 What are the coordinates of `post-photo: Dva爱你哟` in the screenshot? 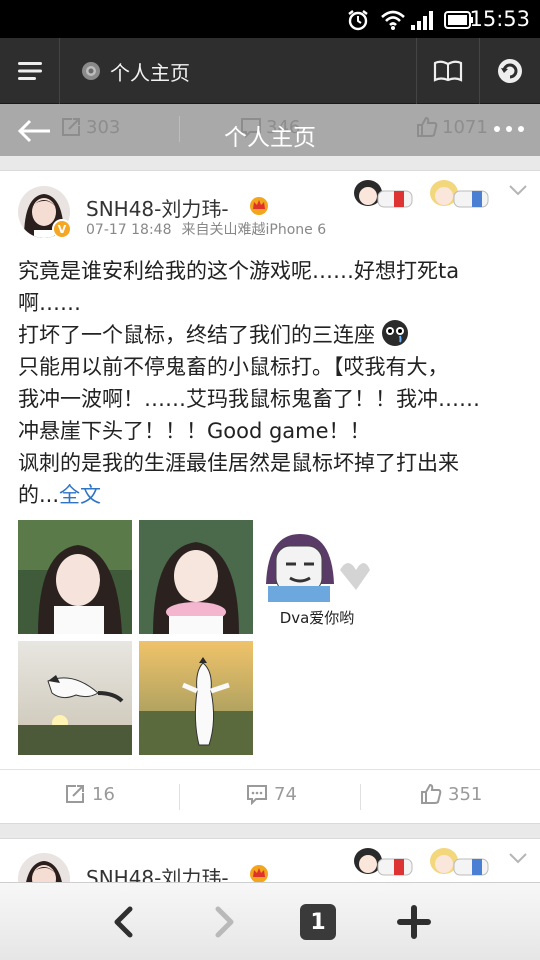 It's located at (317, 577).